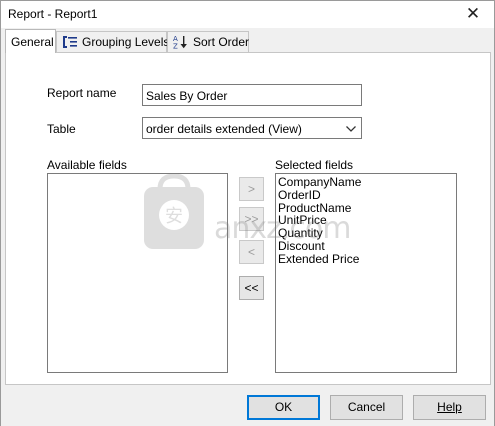 The image size is (495, 426). I want to click on tab-sort-order: A Z Sort Order, so click(208, 41).